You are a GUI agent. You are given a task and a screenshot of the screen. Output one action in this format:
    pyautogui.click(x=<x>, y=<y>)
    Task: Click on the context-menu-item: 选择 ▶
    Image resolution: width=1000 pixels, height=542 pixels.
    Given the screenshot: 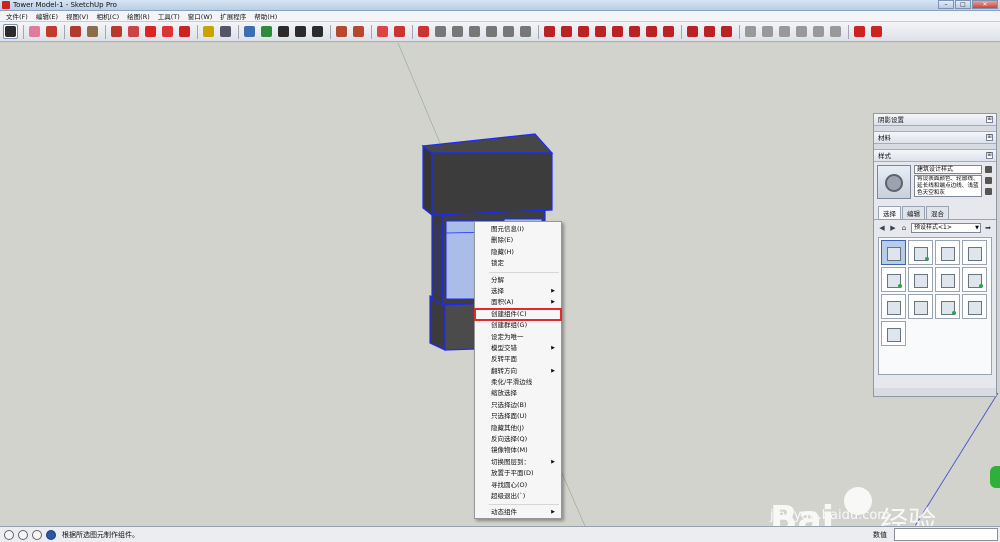 What is the action you would take?
    pyautogui.click(x=518, y=291)
    